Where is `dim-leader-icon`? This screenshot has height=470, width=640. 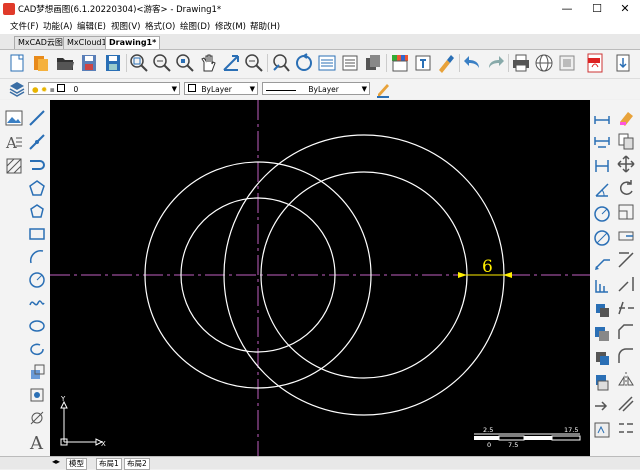
dim-leader-icon is located at coordinates (602, 262).